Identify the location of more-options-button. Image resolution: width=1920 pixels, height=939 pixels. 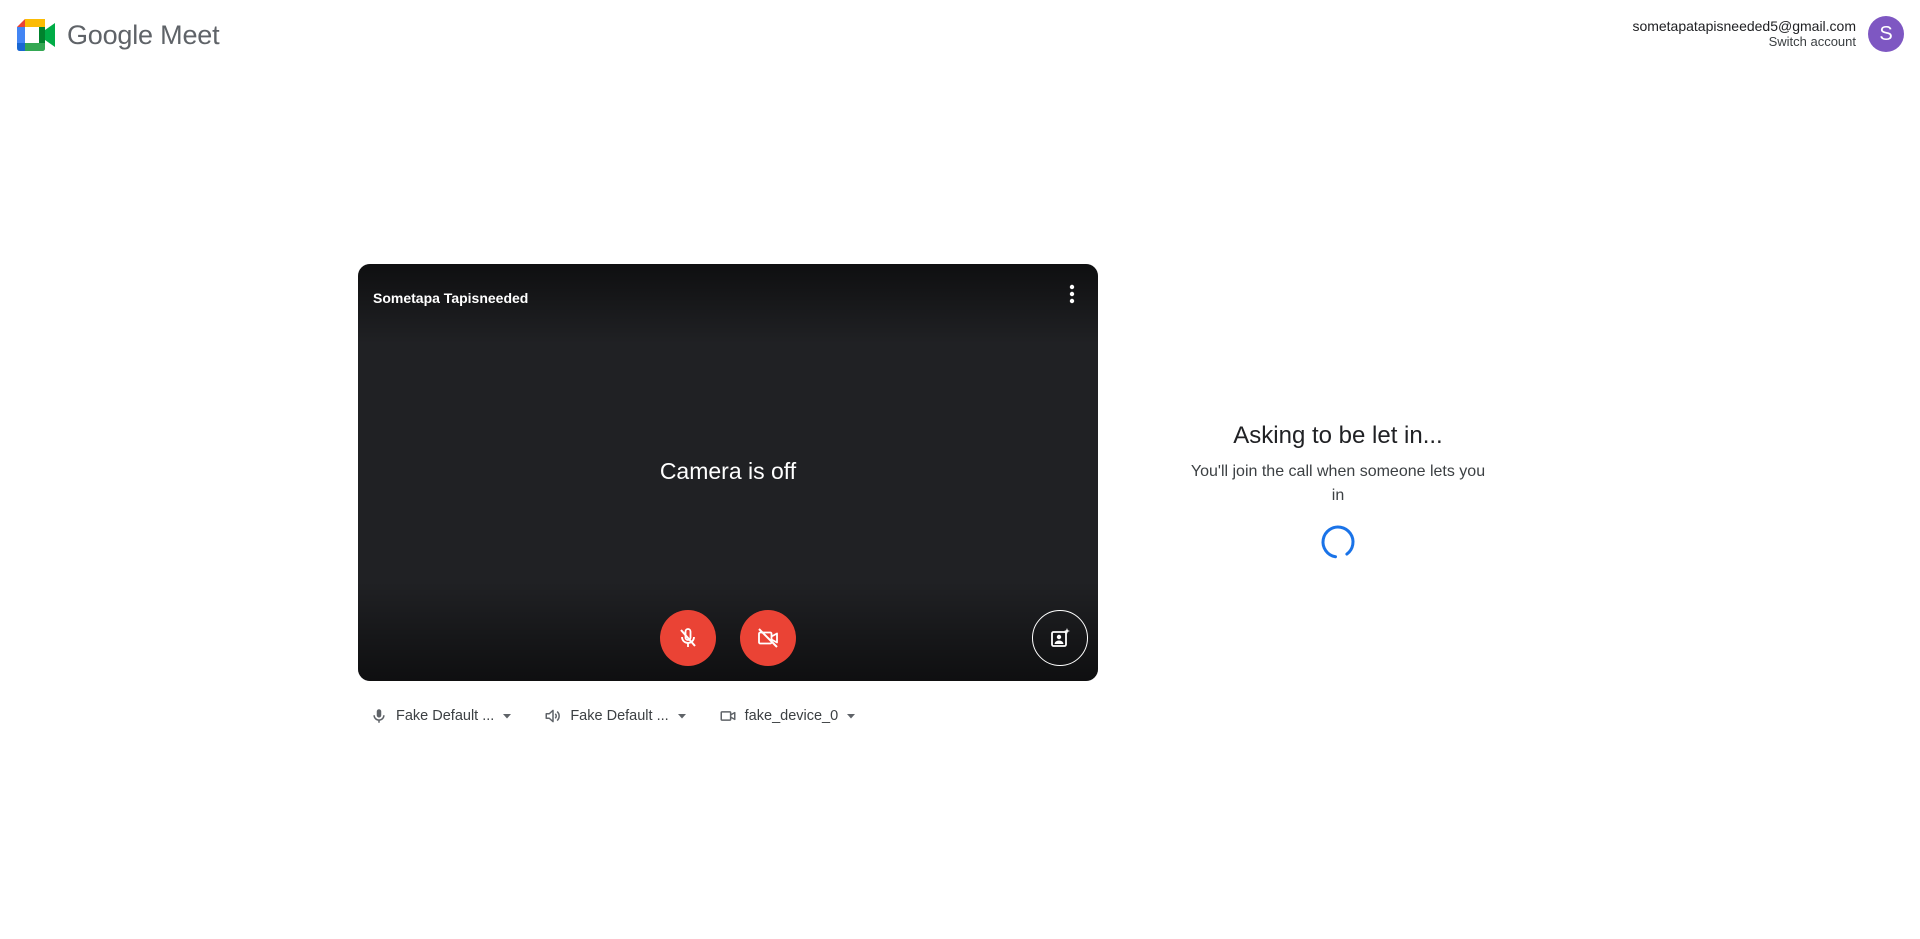
(1072, 294).